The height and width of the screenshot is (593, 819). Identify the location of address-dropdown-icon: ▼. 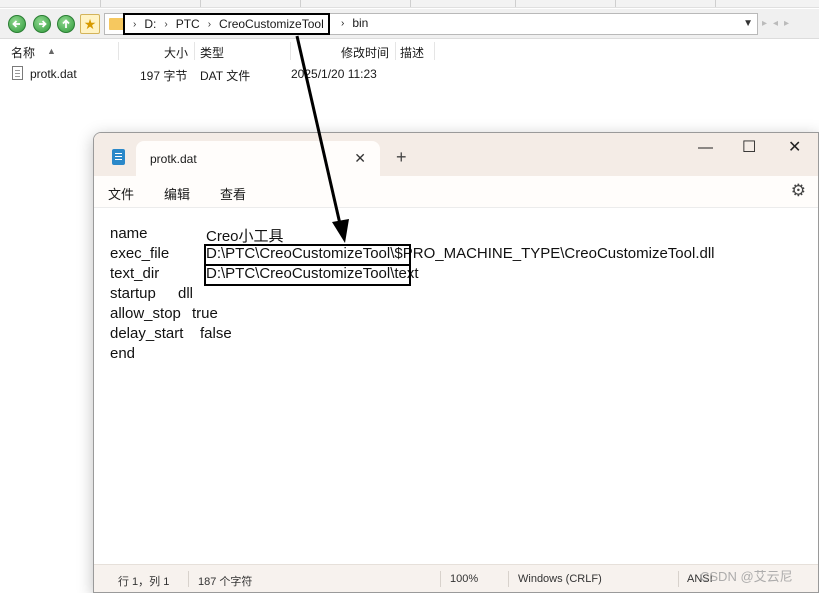
(748, 23).